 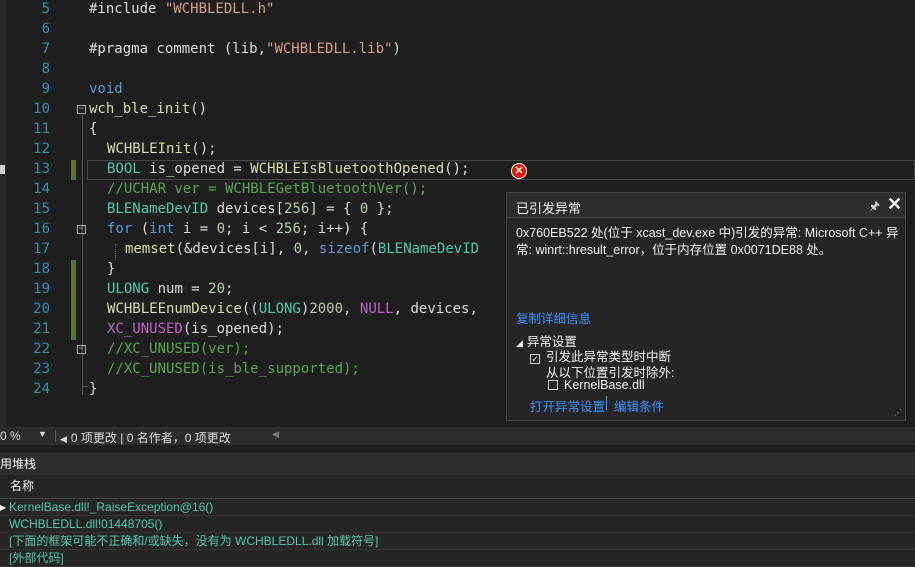 I want to click on code-token: (&devices[i],, so click(x=234, y=249).